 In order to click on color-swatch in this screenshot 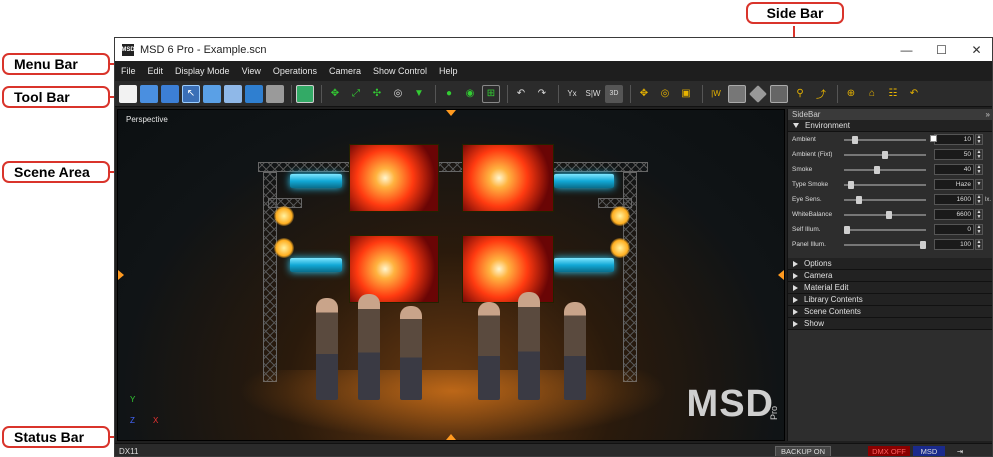, I will do `click(933, 138)`.